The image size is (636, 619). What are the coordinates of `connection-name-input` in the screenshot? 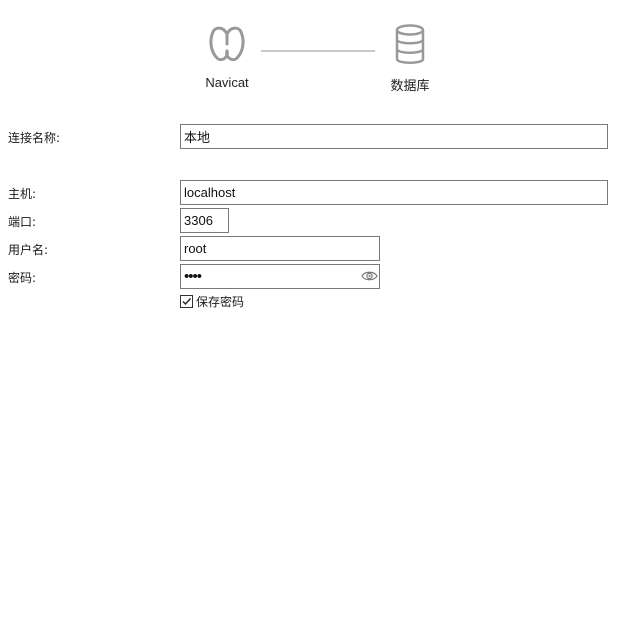 It's located at (394, 136).